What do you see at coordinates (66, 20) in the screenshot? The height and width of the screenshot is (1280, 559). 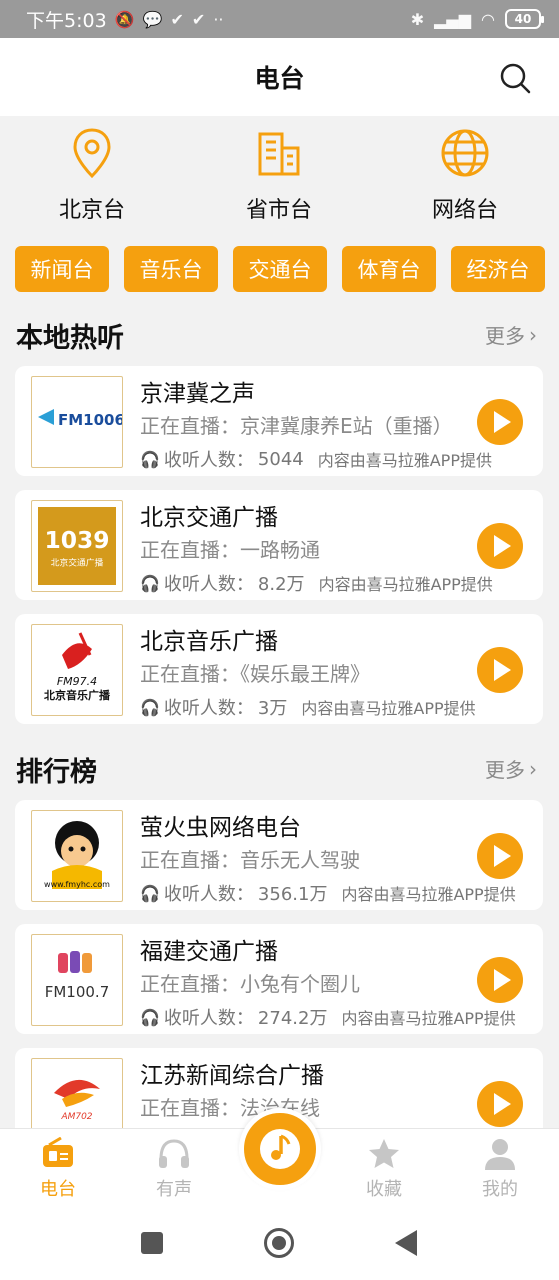 I see `status-time: 下午5:03` at bounding box center [66, 20].